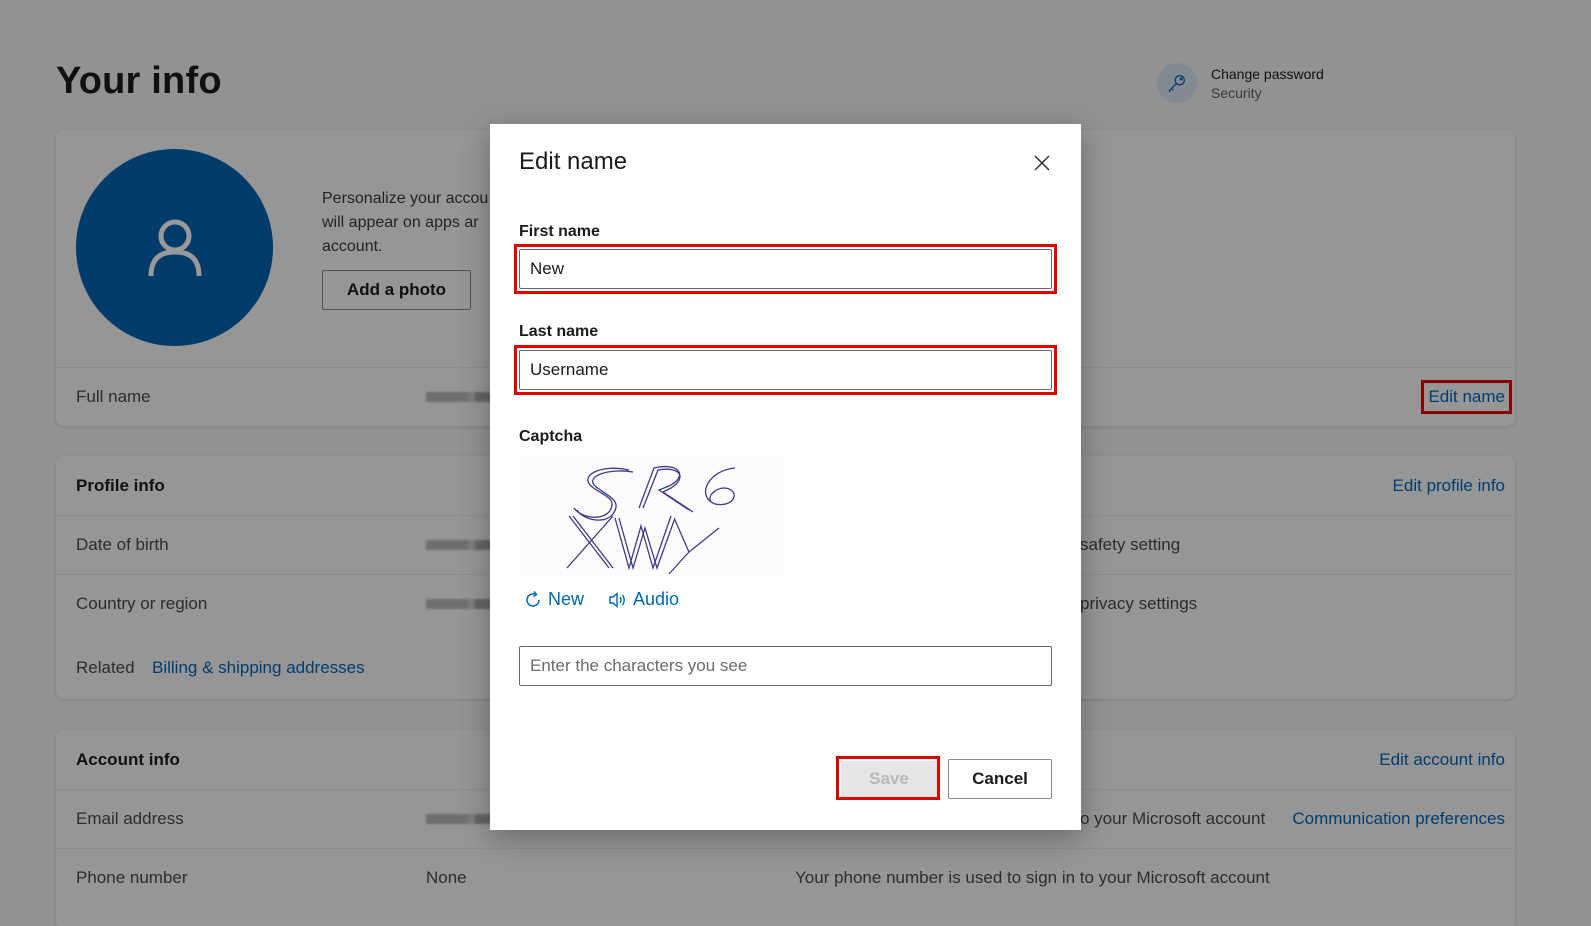 Image resolution: width=1591 pixels, height=926 pixels. Describe the element at coordinates (1000, 779) in the screenshot. I see `cancel-button: Cancel` at that location.